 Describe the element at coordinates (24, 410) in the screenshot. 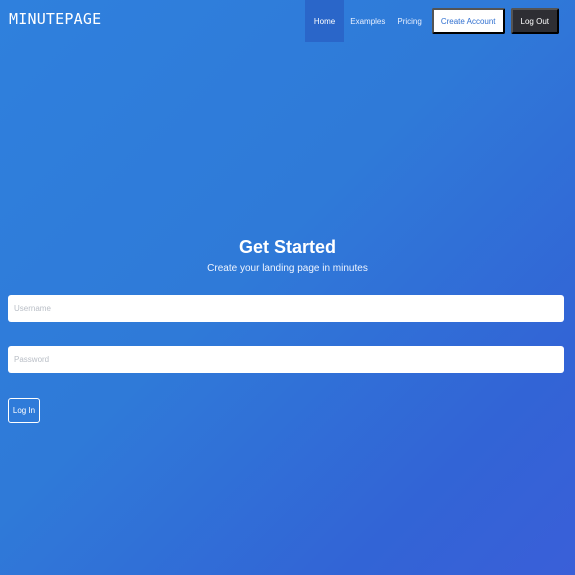

I see `login-button: Log In` at that location.